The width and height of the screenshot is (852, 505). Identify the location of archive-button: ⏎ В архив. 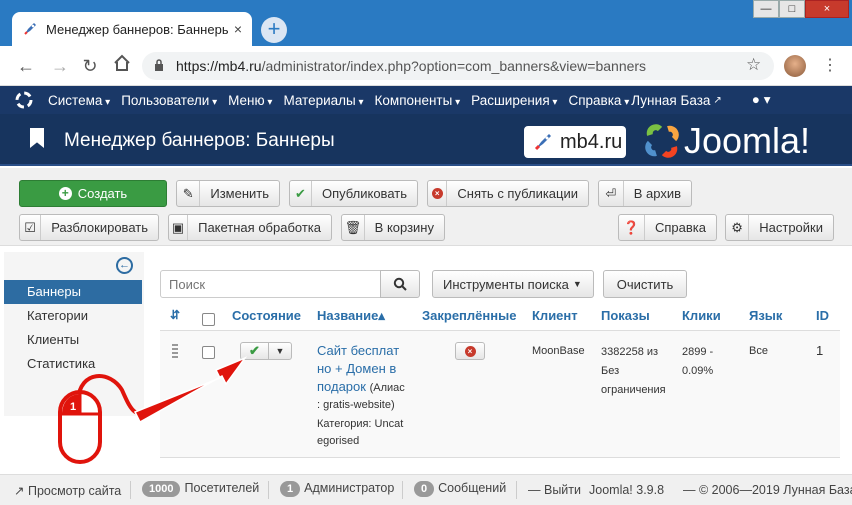
(645, 193).